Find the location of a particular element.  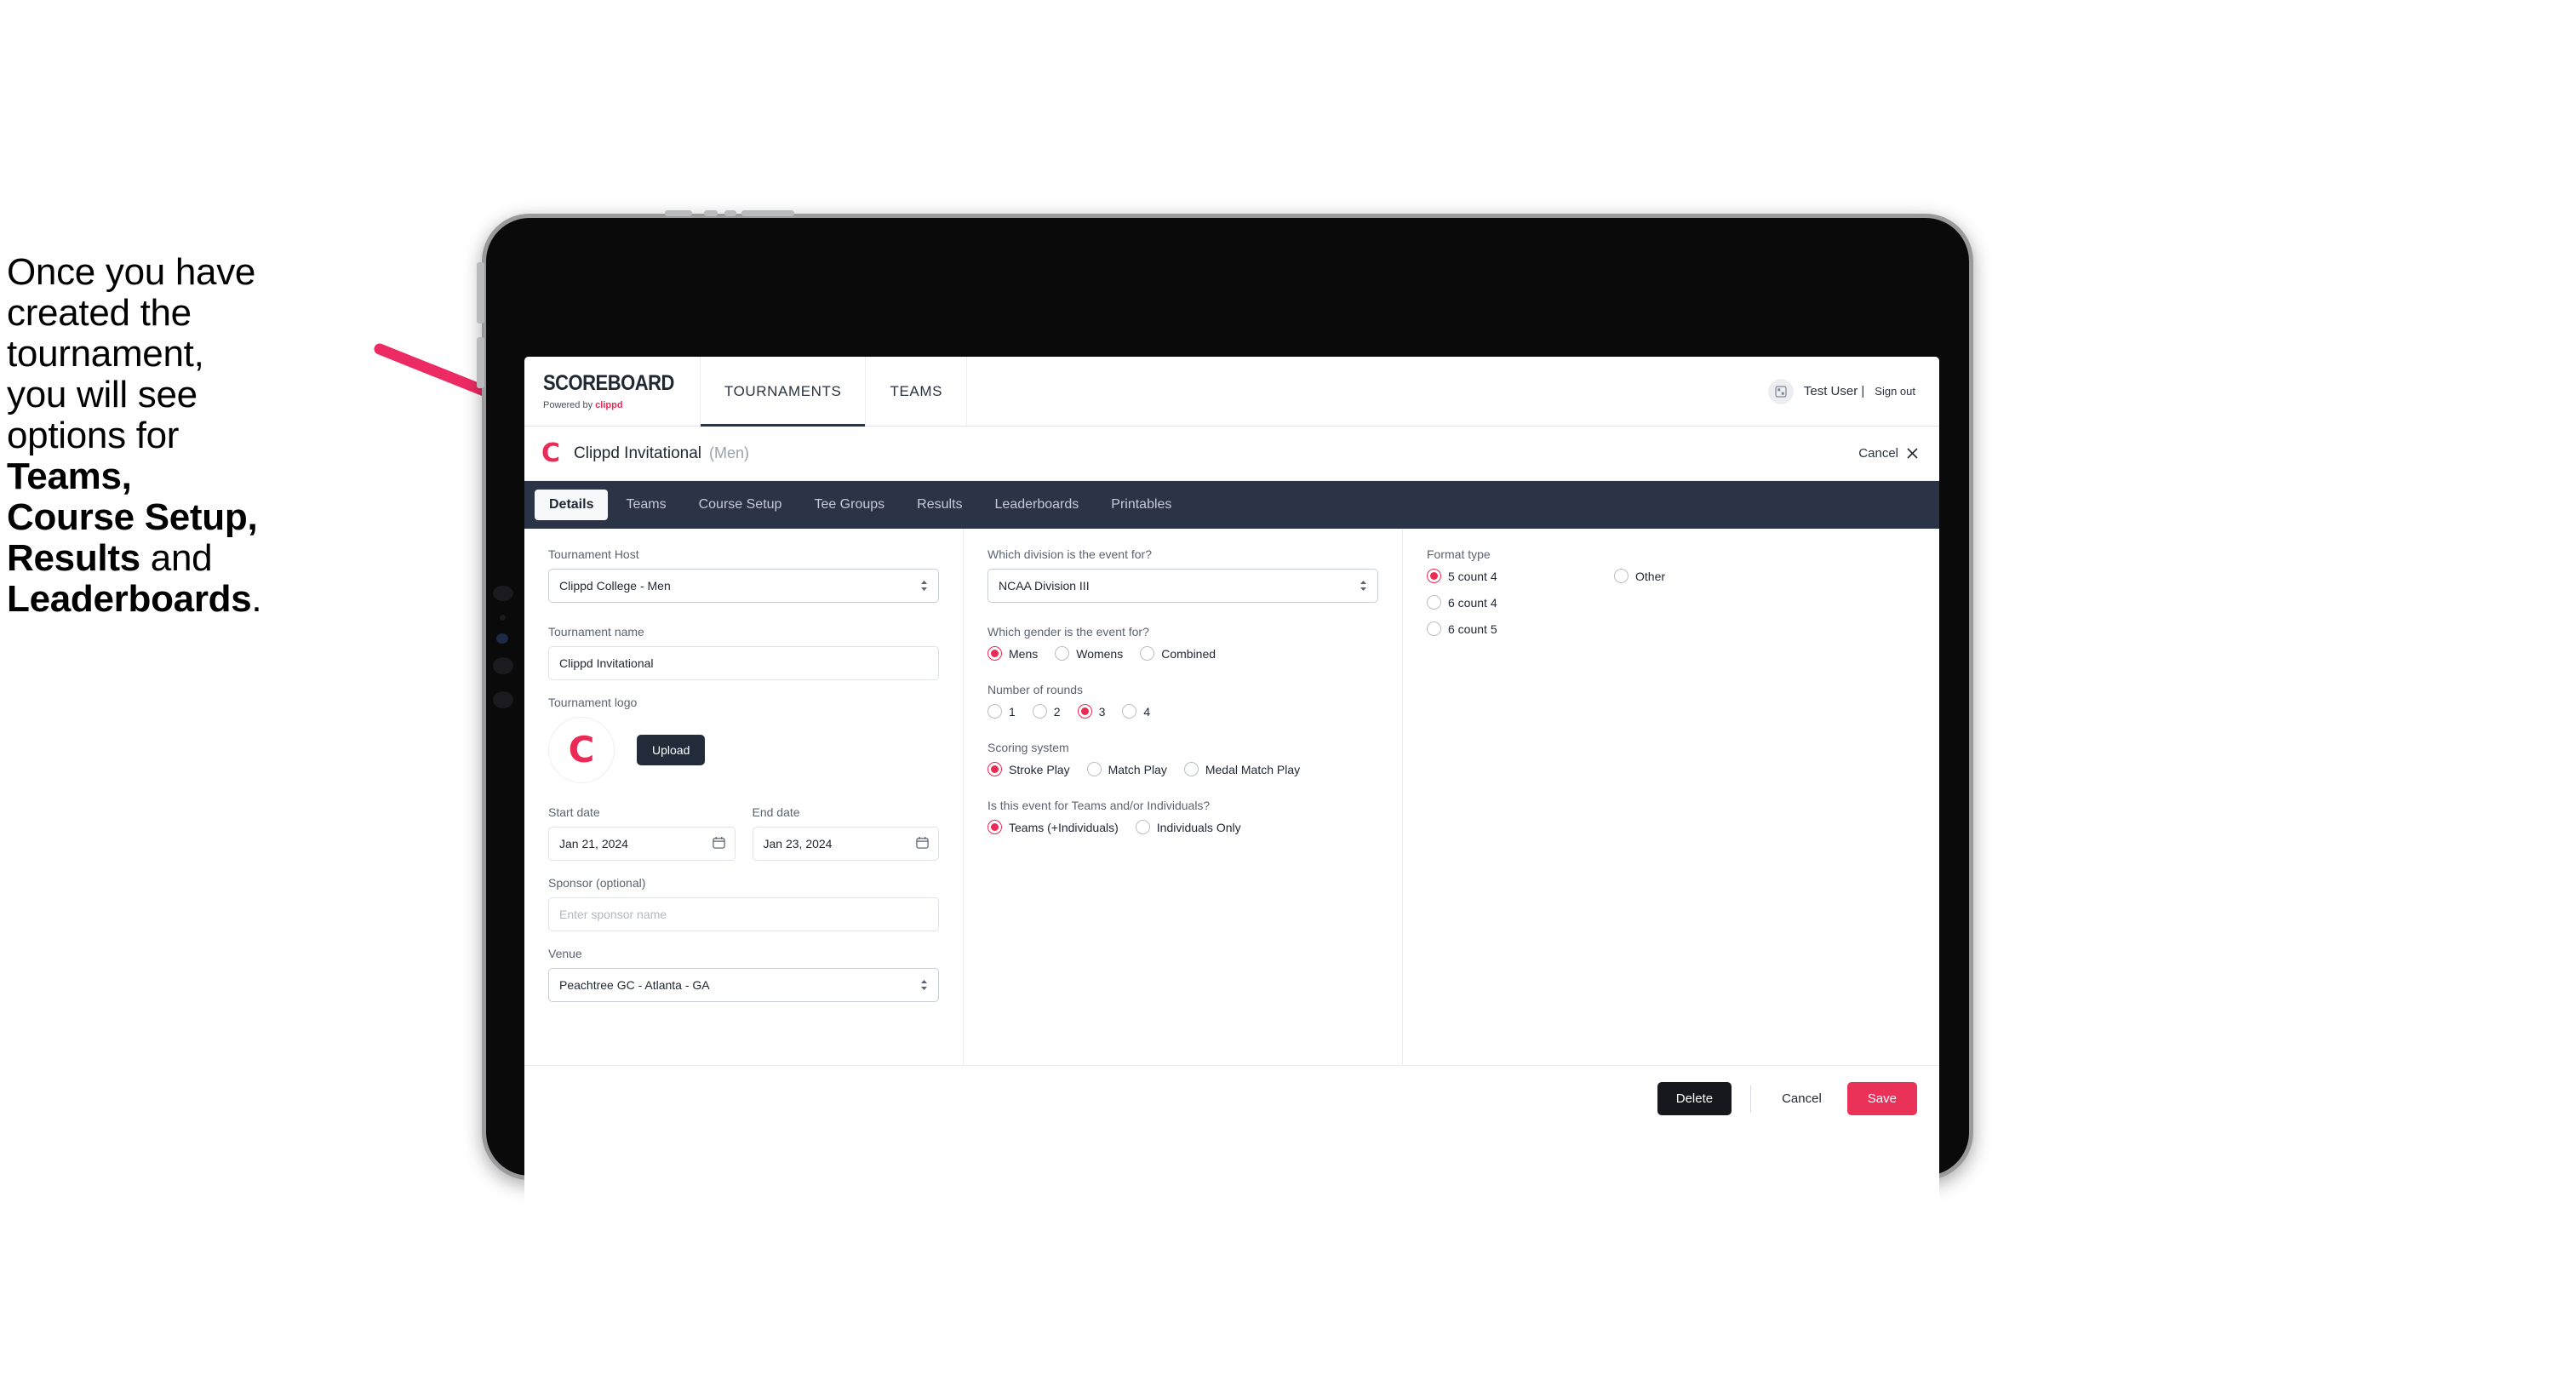

user-avatar-icon is located at coordinates (1780, 391).